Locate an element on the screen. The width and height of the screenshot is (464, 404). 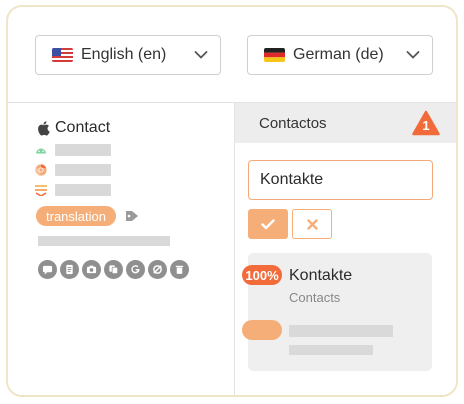
description-placeholder-bar is located at coordinates (104, 241).